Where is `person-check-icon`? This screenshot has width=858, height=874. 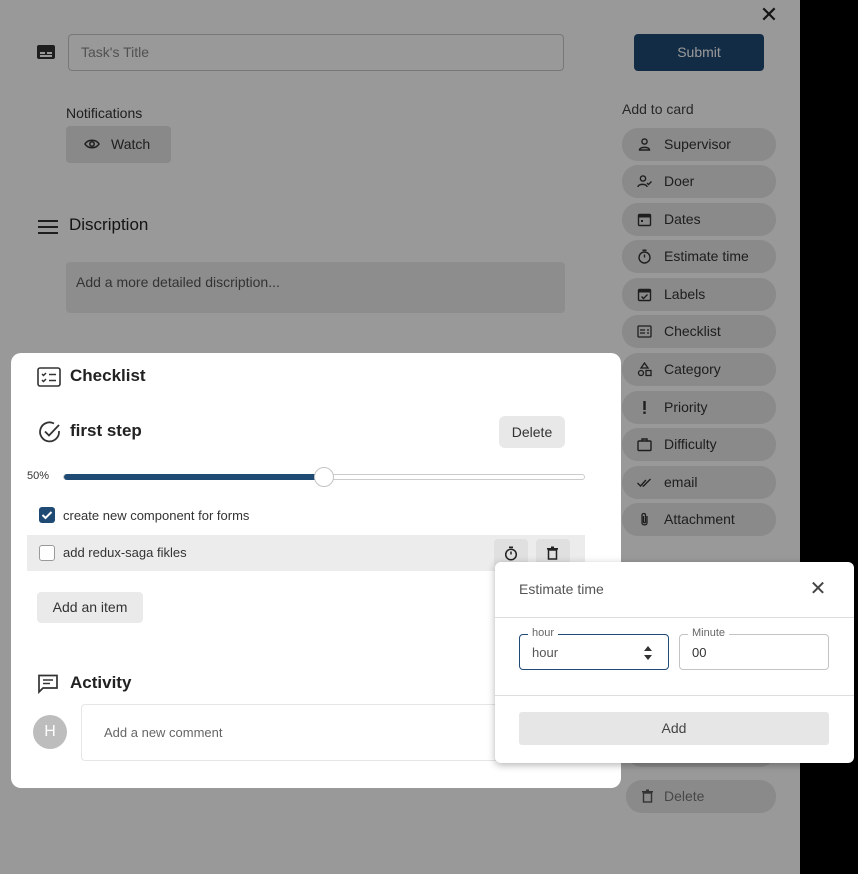
person-check-icon is located at coordinates (644, 181).